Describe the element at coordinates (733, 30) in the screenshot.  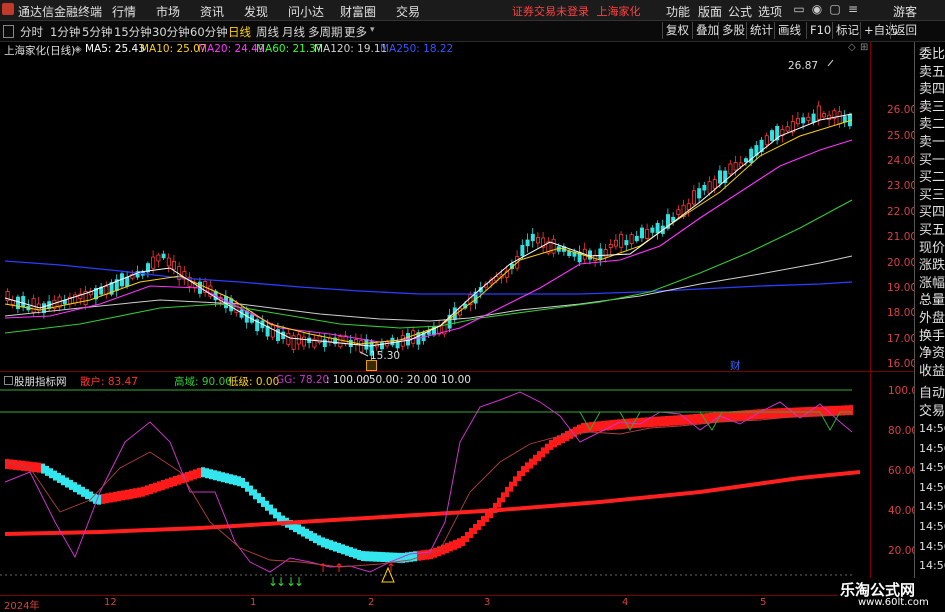
I see `multi-stock-button: 多股` at that location.